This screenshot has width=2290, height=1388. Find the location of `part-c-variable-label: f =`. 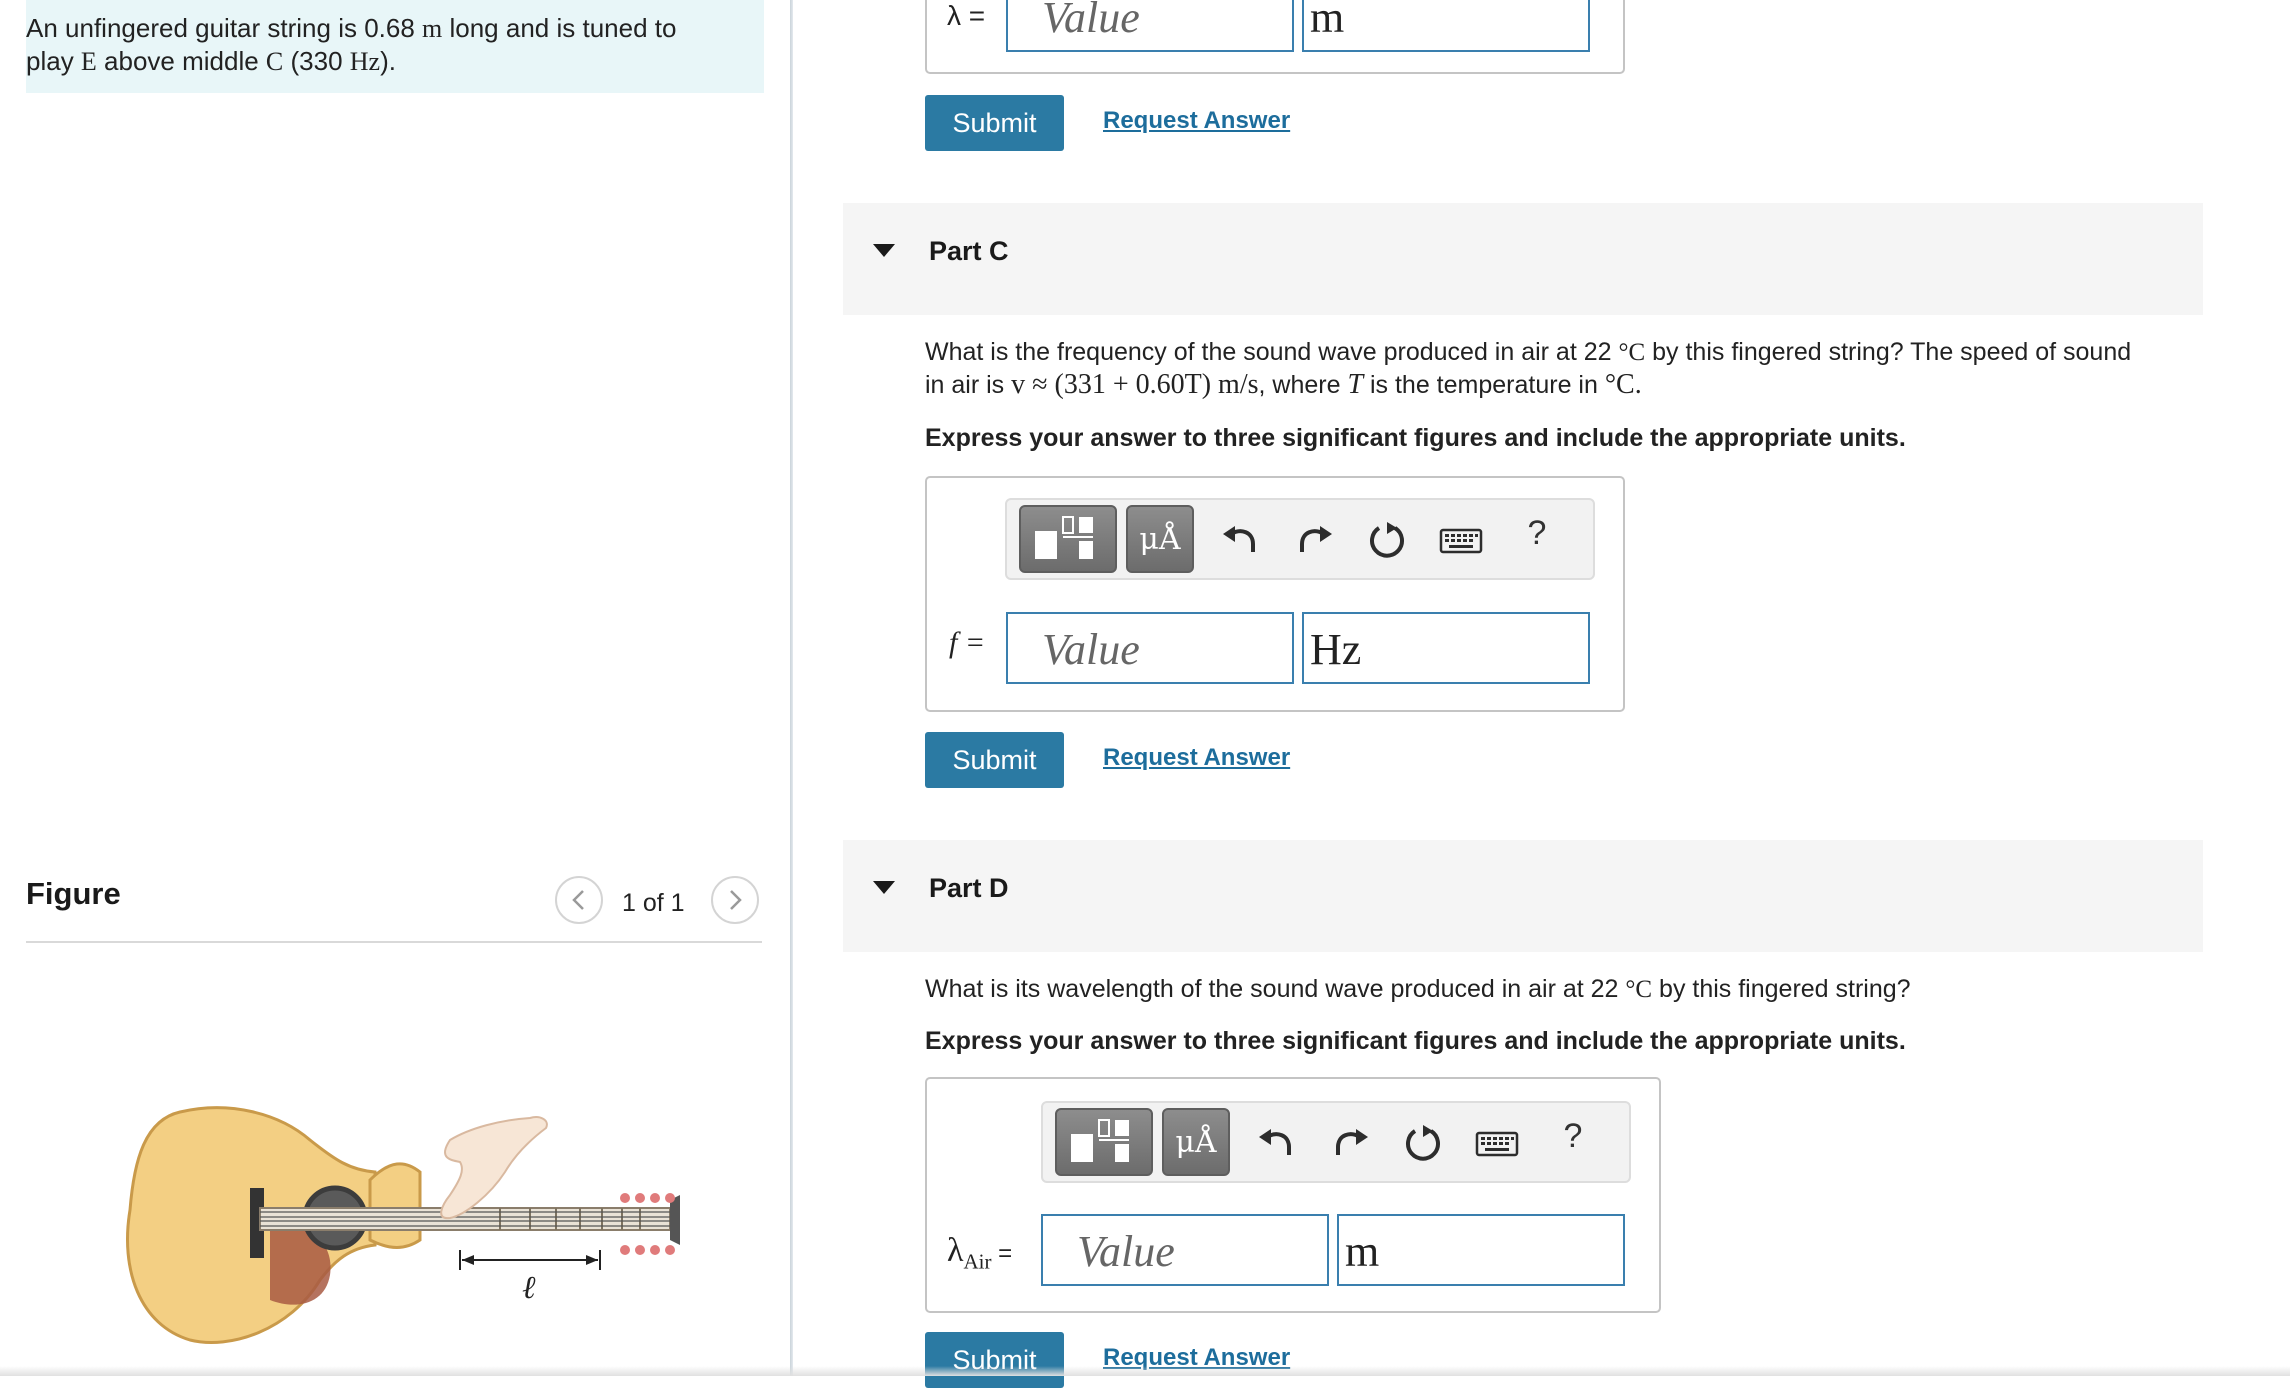

part-c-variable-label: f = is located at coordinates (967, 642).